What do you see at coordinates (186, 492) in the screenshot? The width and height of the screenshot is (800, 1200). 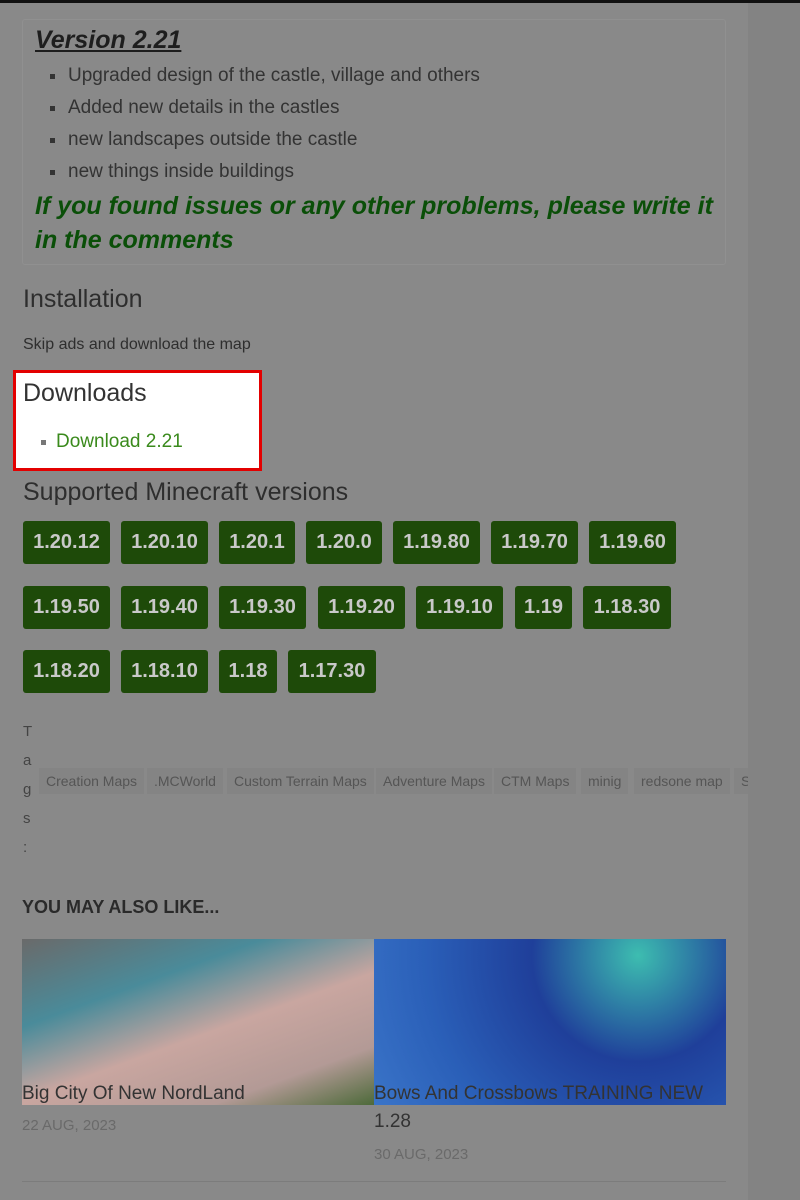 I see `supported-versions-heading: Supported Minecraft versions` at bounding box center [186, 492].